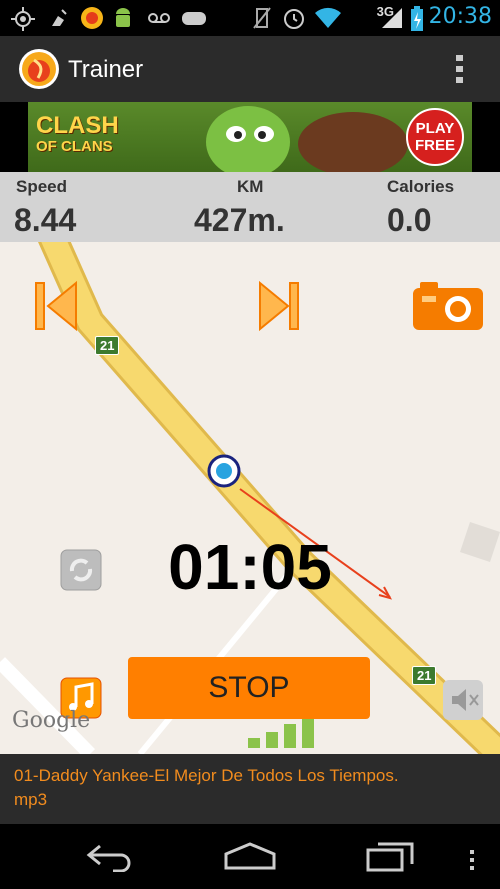 This screenshot has height=889, width=500. I want to click on android-icon, so click(123, 17).